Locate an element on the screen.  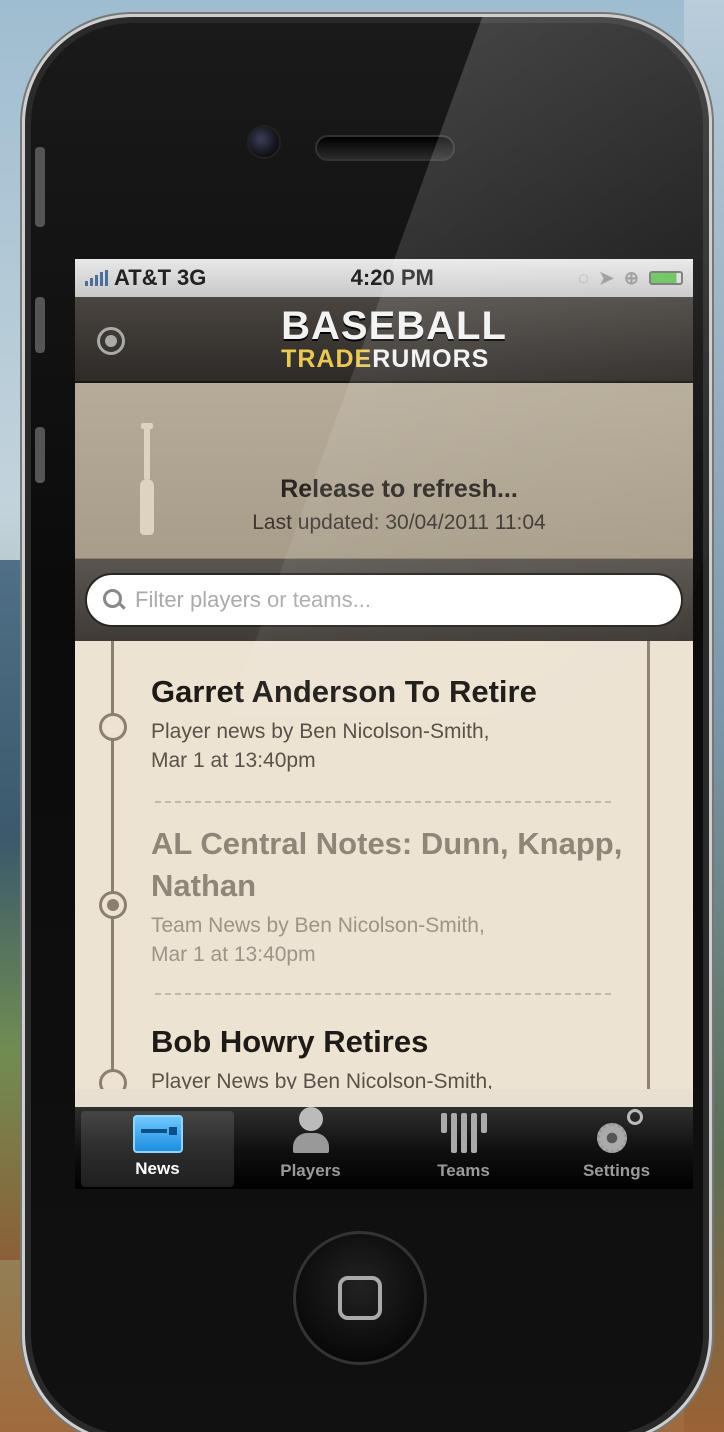
last-updated: Last updated: 30/04/2011 11:04 is located at coordinates (399, 522).